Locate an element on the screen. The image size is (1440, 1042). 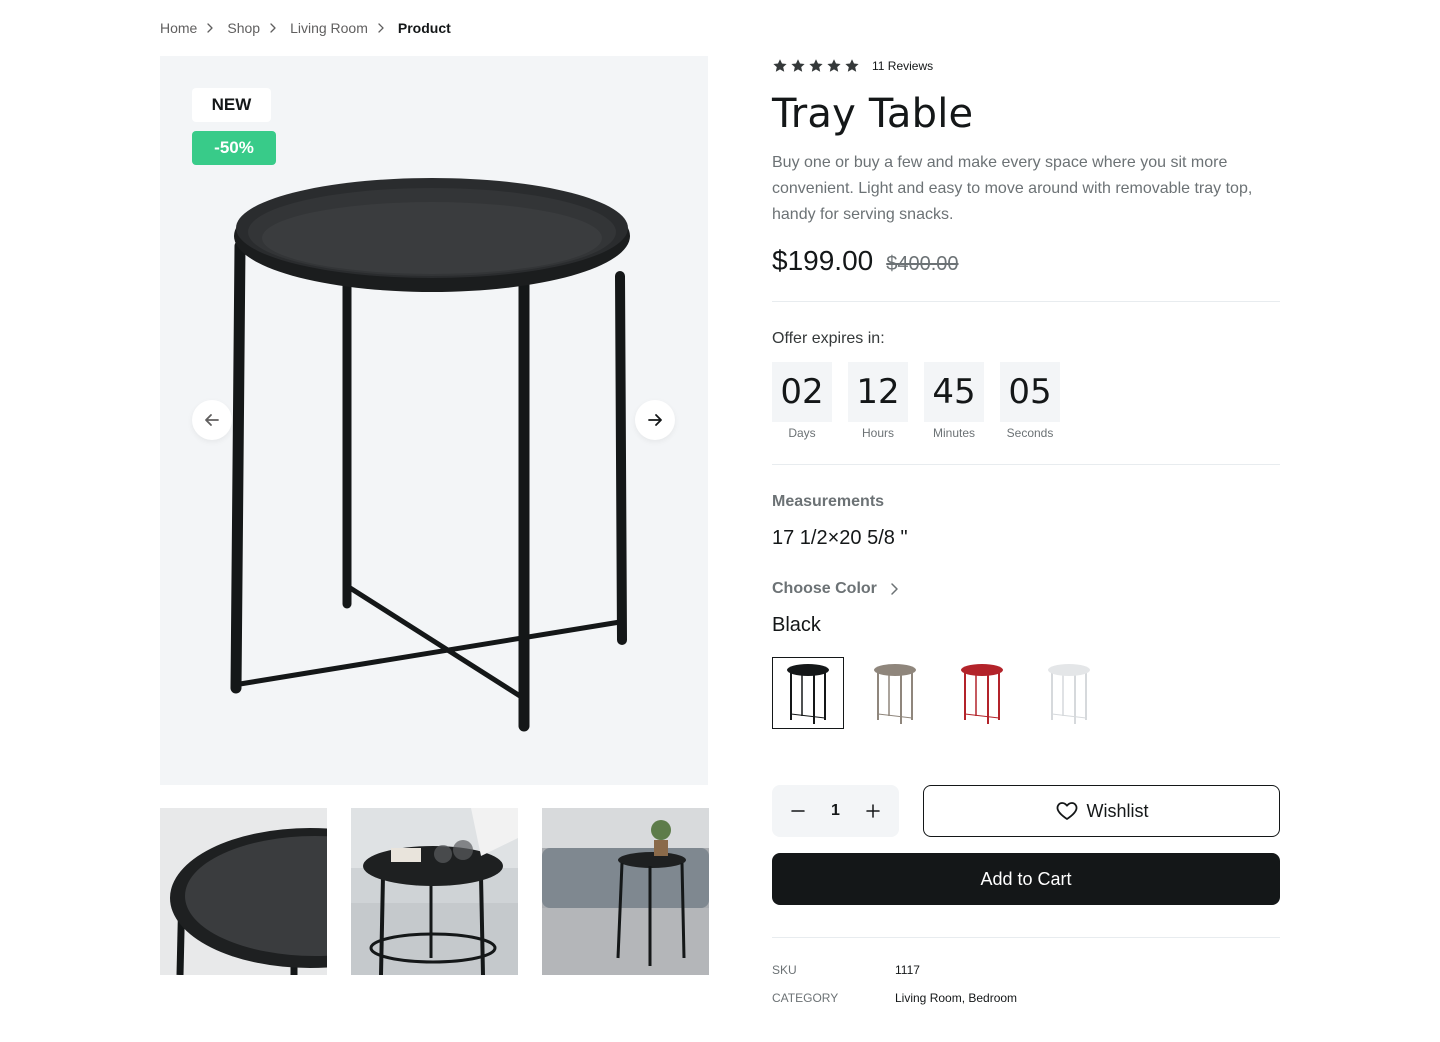
table-beige-image is located at coordinates (895, 694).